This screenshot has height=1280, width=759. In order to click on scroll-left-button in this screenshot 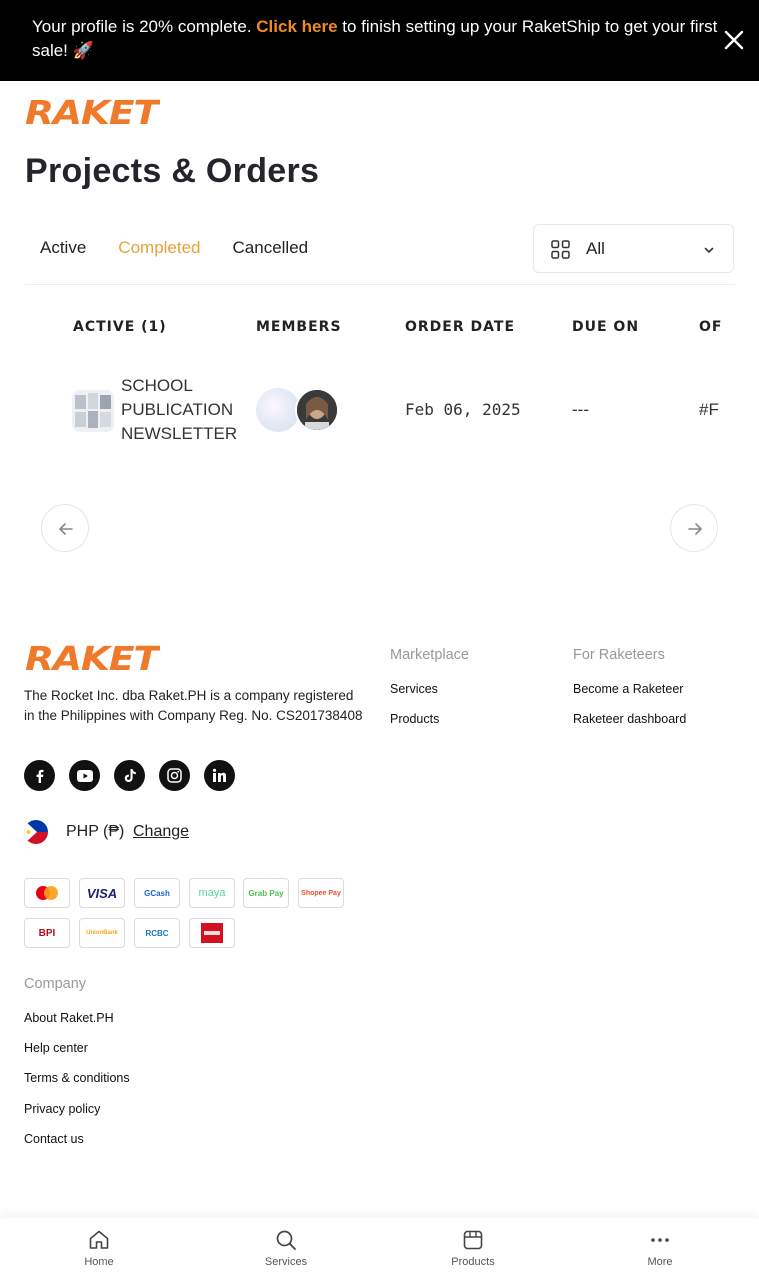, I will do `click(65, 528)`.